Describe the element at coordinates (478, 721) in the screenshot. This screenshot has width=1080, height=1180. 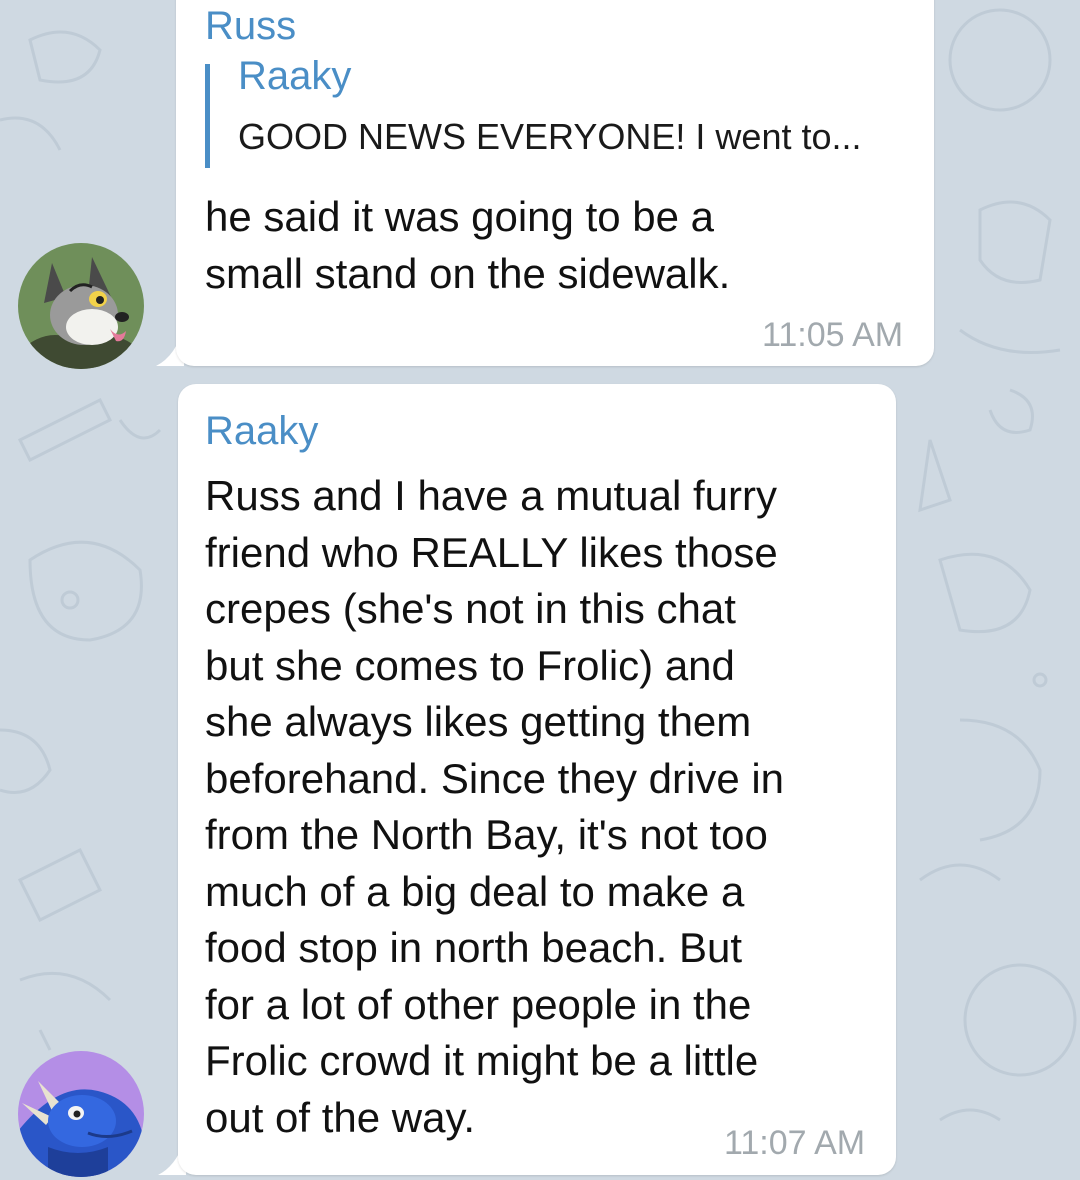
I see `message-line: she always likes getting them` at that location.